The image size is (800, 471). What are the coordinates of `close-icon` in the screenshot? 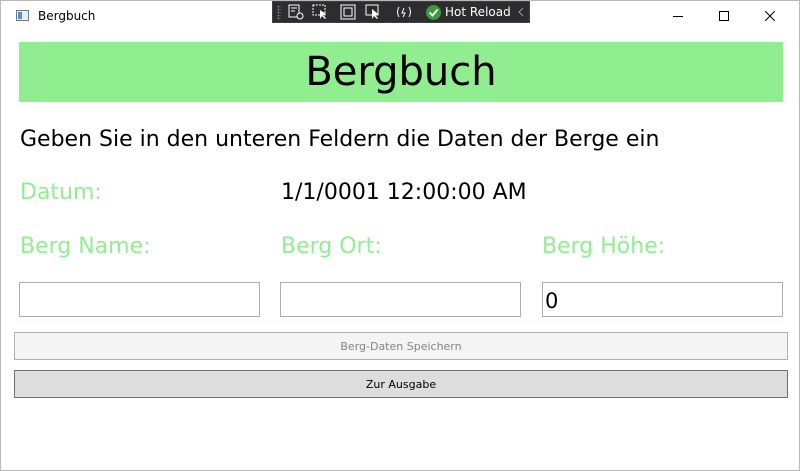 It's located at (770, 16).